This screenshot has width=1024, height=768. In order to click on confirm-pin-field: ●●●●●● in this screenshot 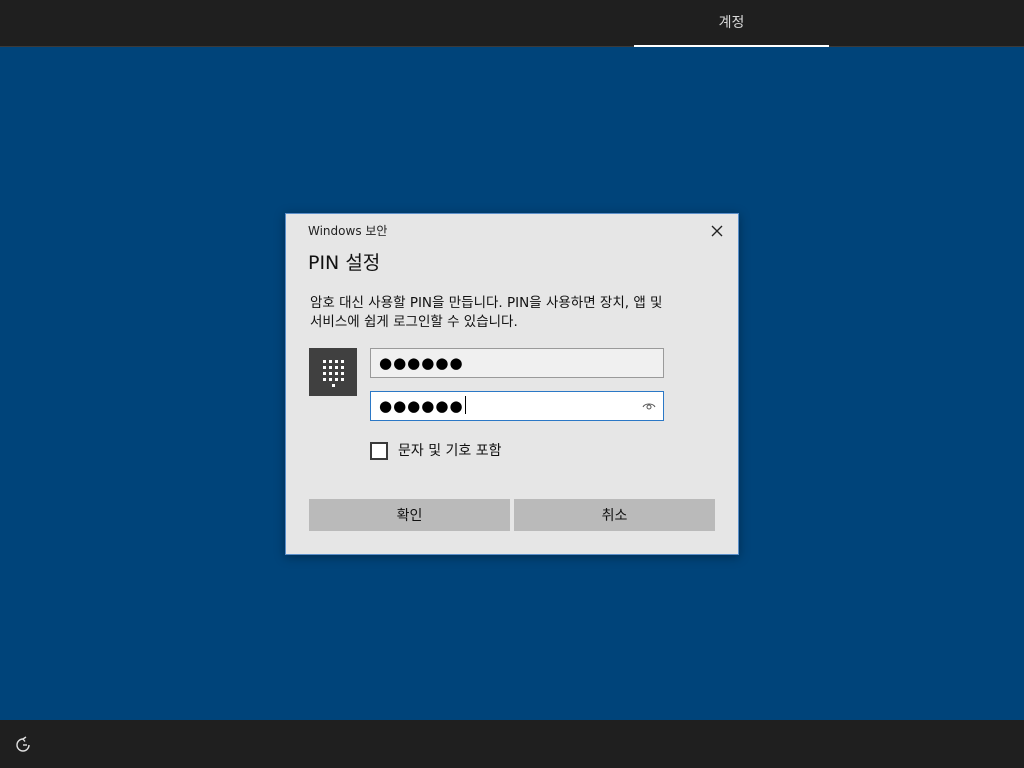, I will do `click(517, 406)`.